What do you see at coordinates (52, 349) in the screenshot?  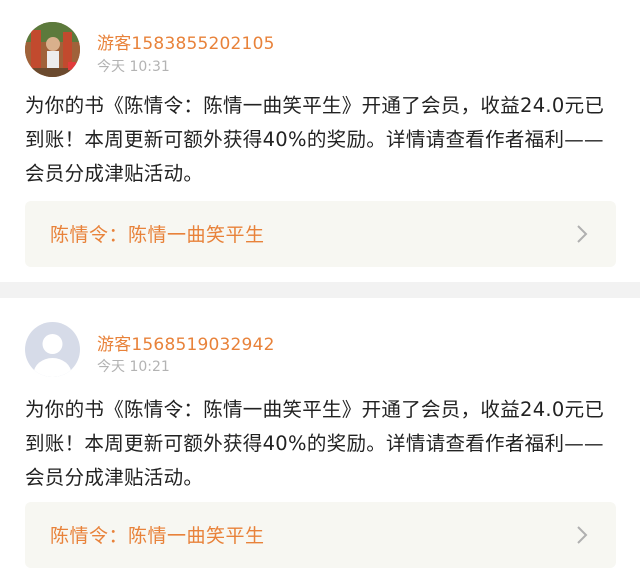 I see `default-avatar-icon` at bounding box center [52, 349].